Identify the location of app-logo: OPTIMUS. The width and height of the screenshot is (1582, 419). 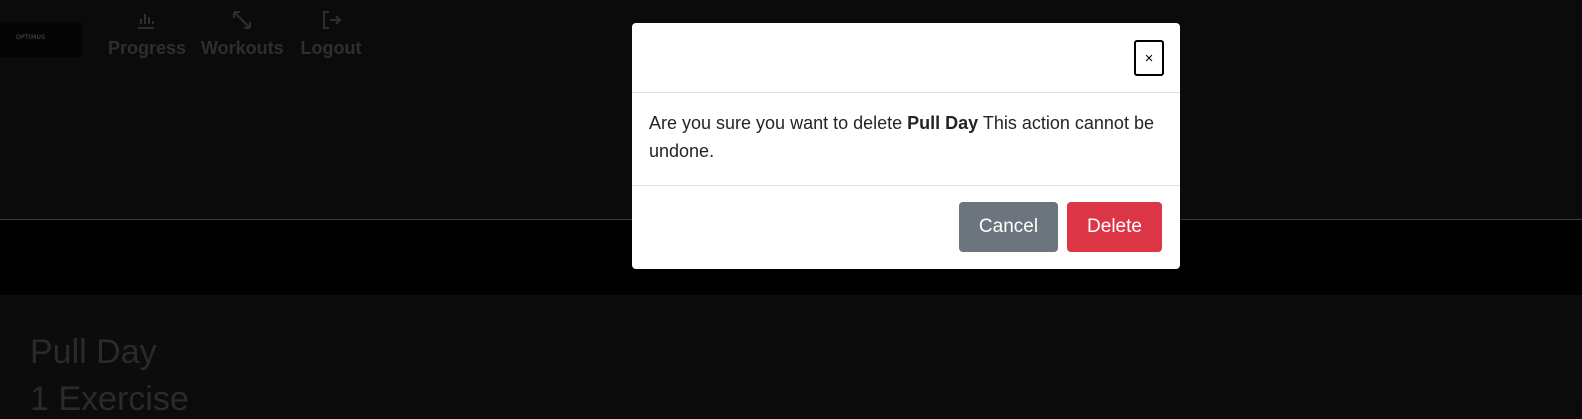
(41, 39).